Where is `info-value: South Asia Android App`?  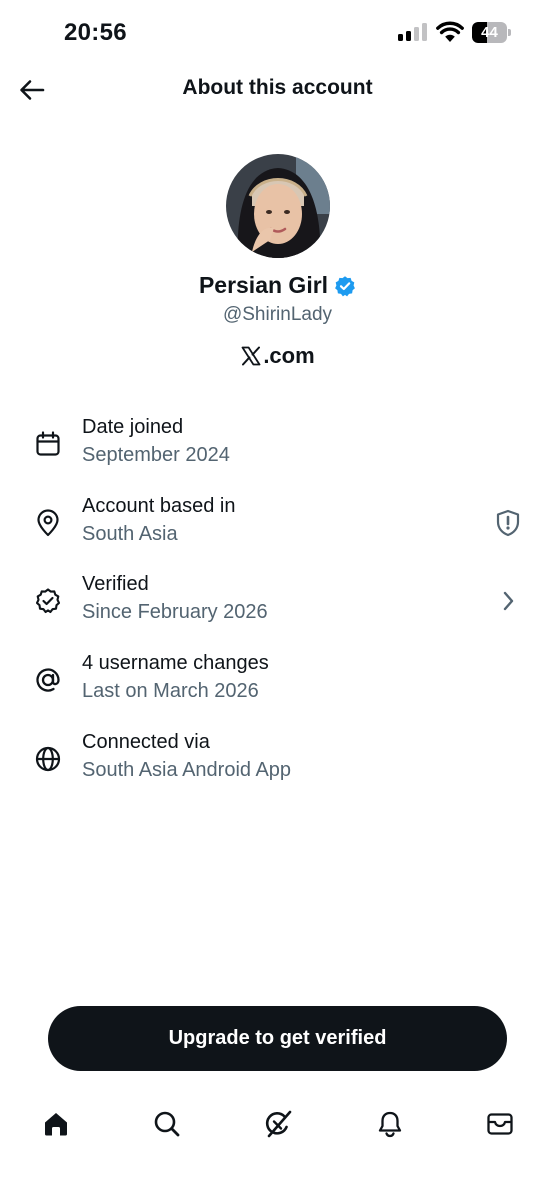
info-value: South Asia Android App is located at coordinates (187, 770).